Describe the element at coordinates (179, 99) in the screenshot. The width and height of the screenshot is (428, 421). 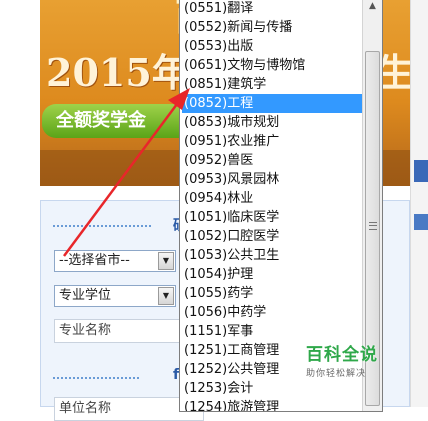
I see `arrow-head` at that location.